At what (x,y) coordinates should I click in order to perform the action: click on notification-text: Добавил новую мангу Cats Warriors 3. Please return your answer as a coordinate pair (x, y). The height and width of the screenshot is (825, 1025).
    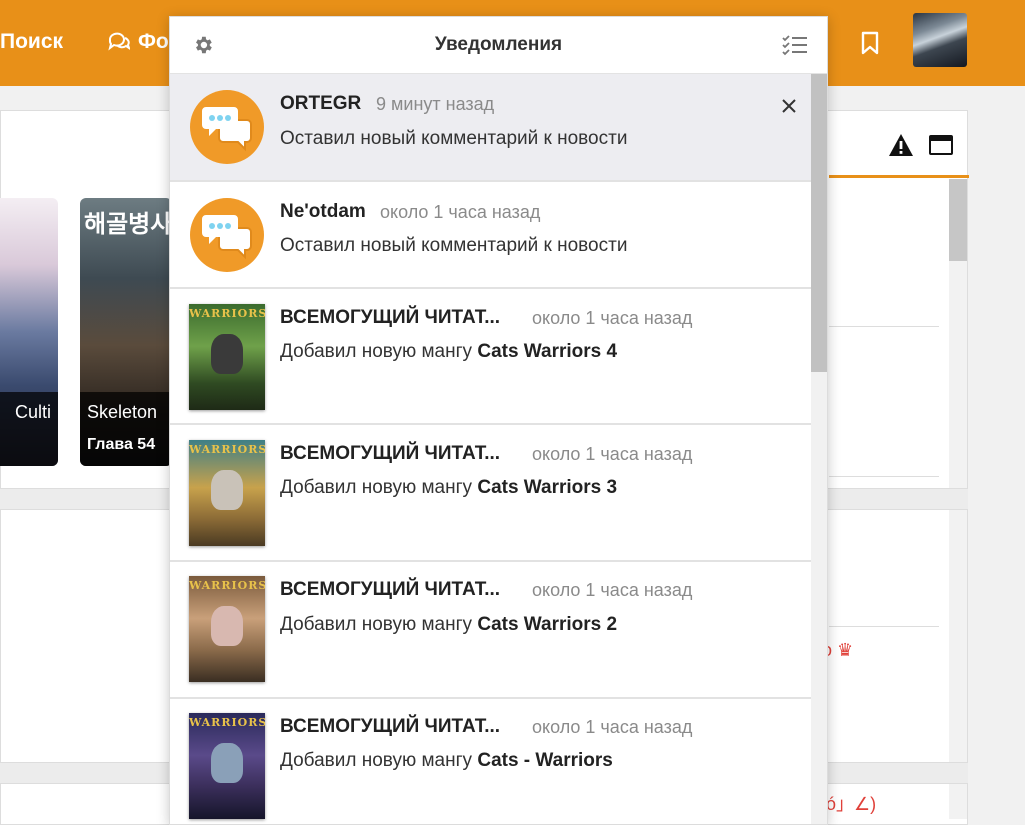
    Looking at the image, I should click on (448, 488).